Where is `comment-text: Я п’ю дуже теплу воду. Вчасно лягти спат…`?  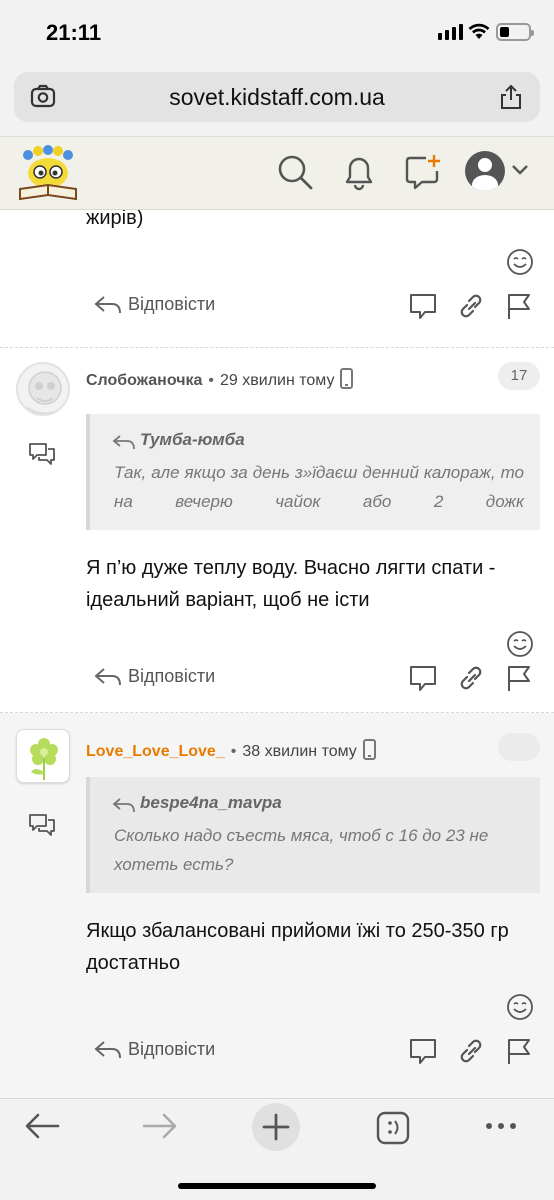
comment-text: Я п’ю дуже теплу воду. Вчасно лягти спат… is located at coordinates (291, 584).